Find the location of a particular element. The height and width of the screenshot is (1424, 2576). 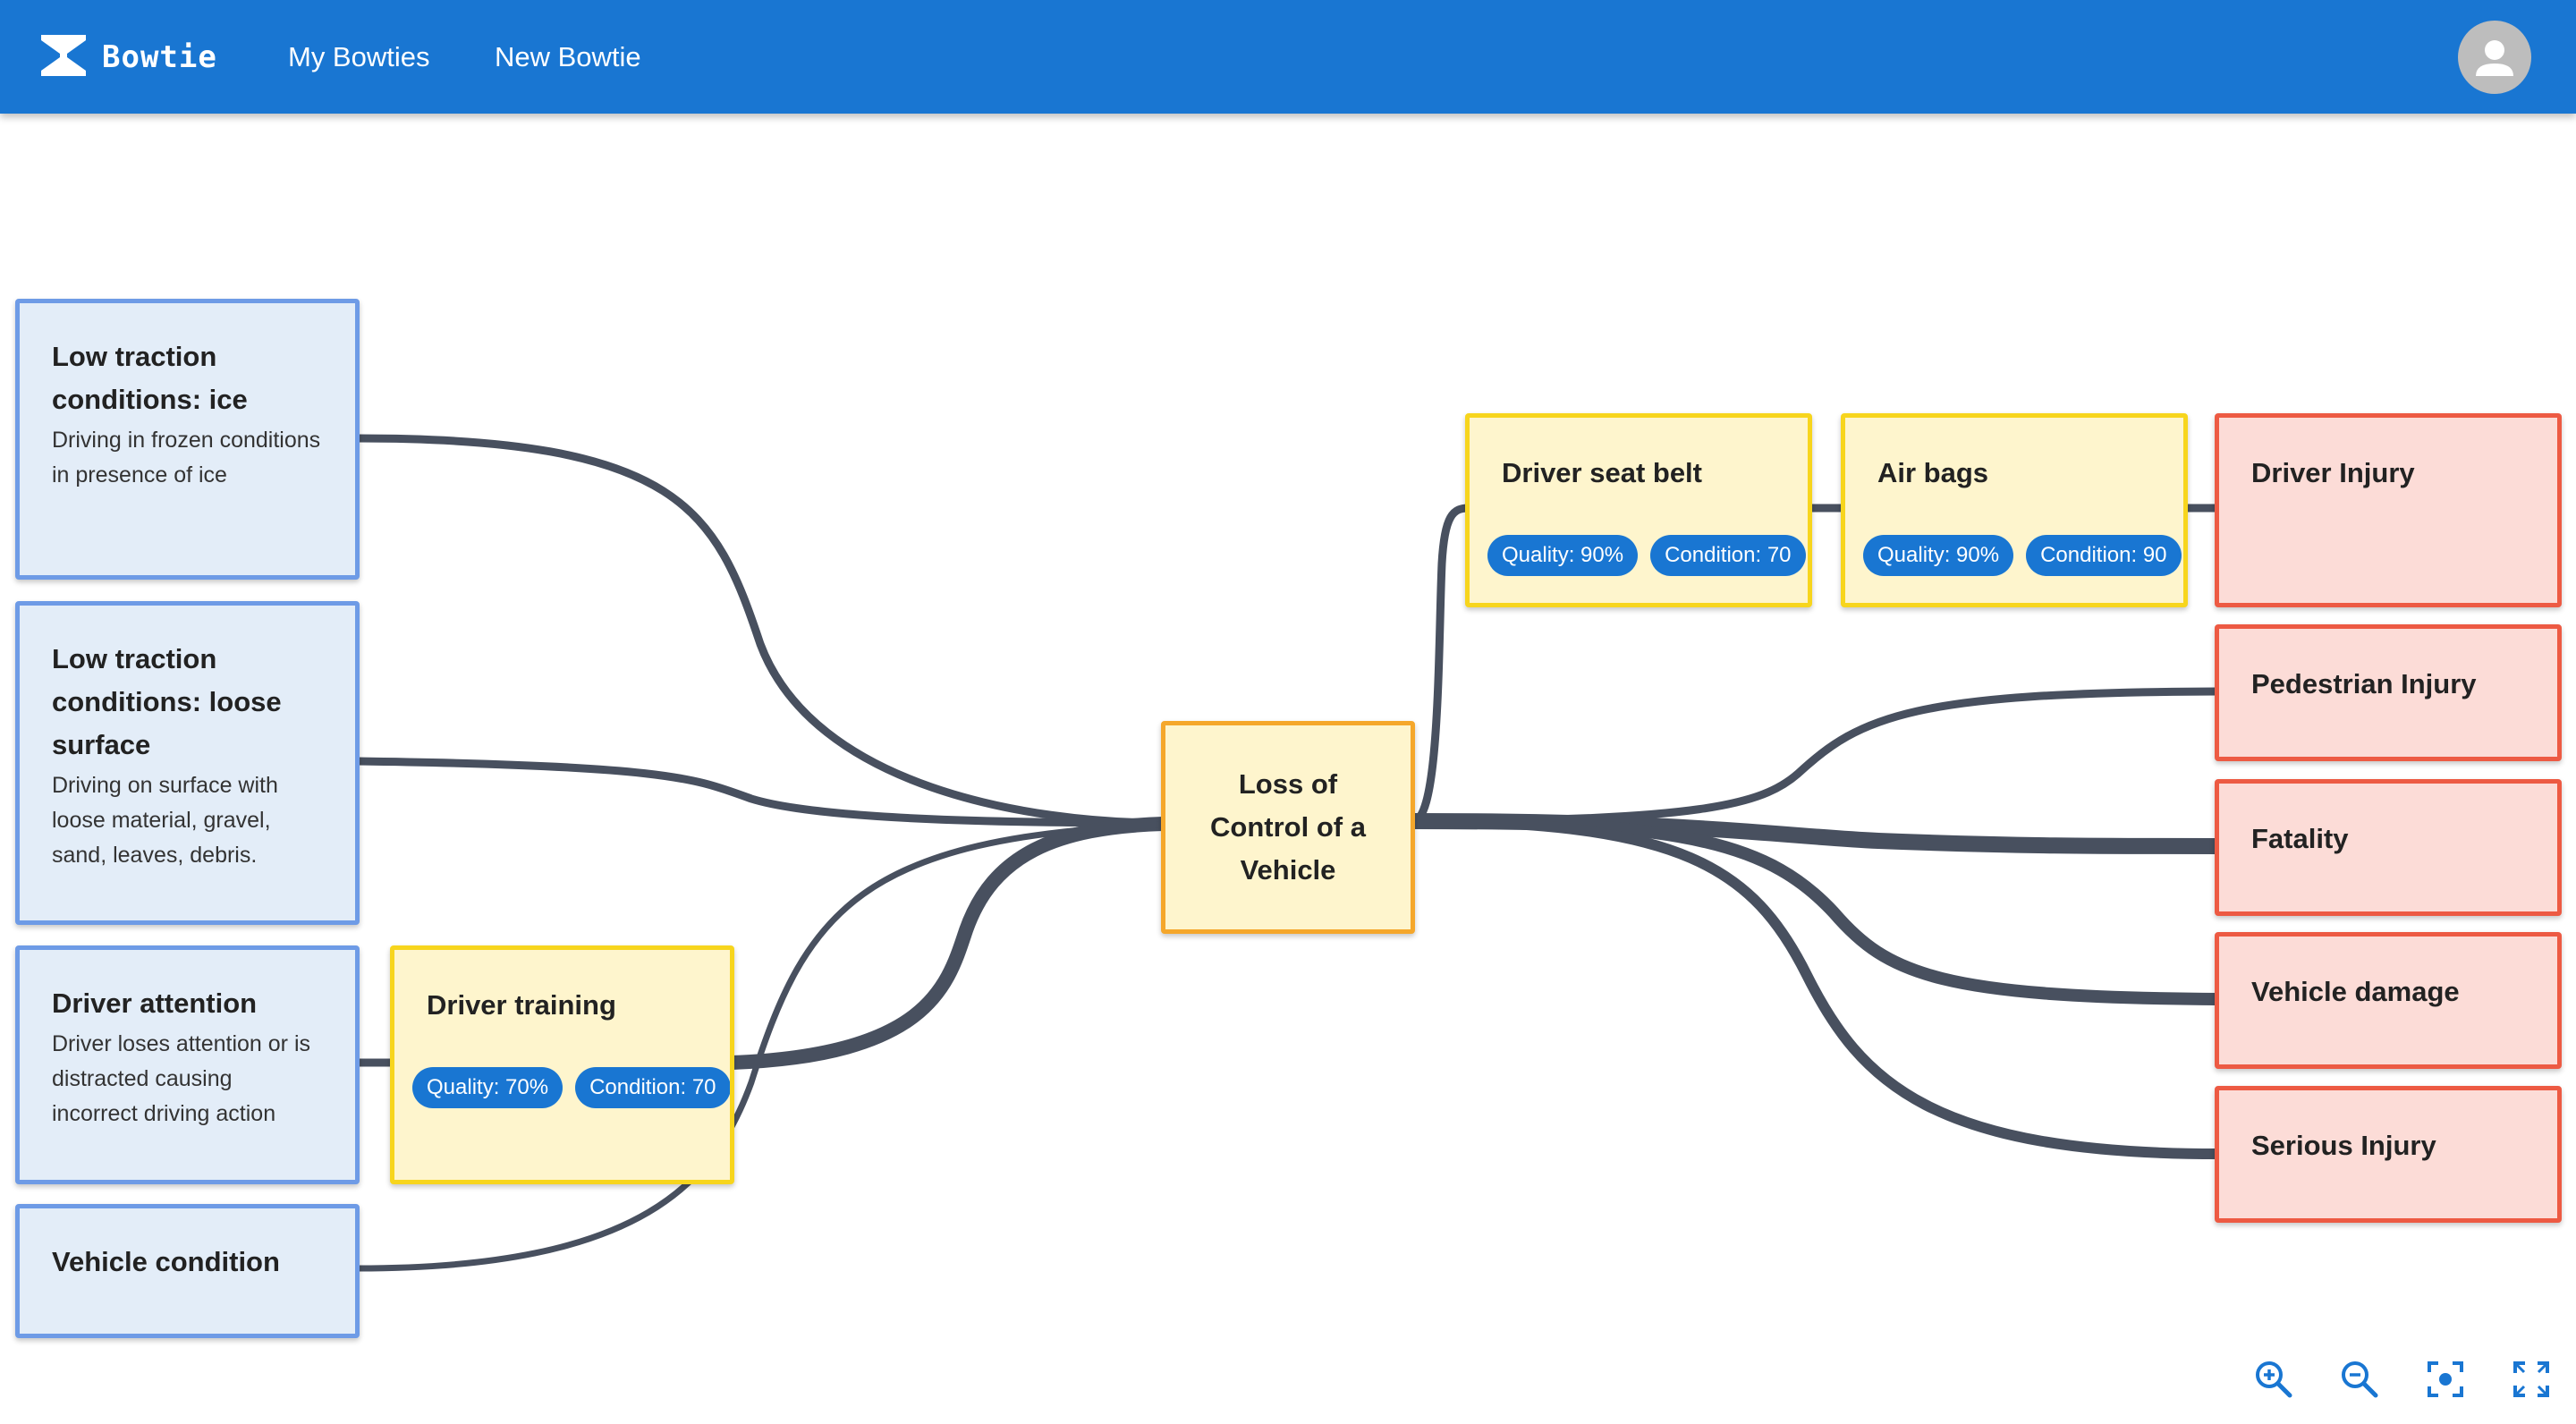

link-event-to-seatbelt is located at coordinates (1441, 665).